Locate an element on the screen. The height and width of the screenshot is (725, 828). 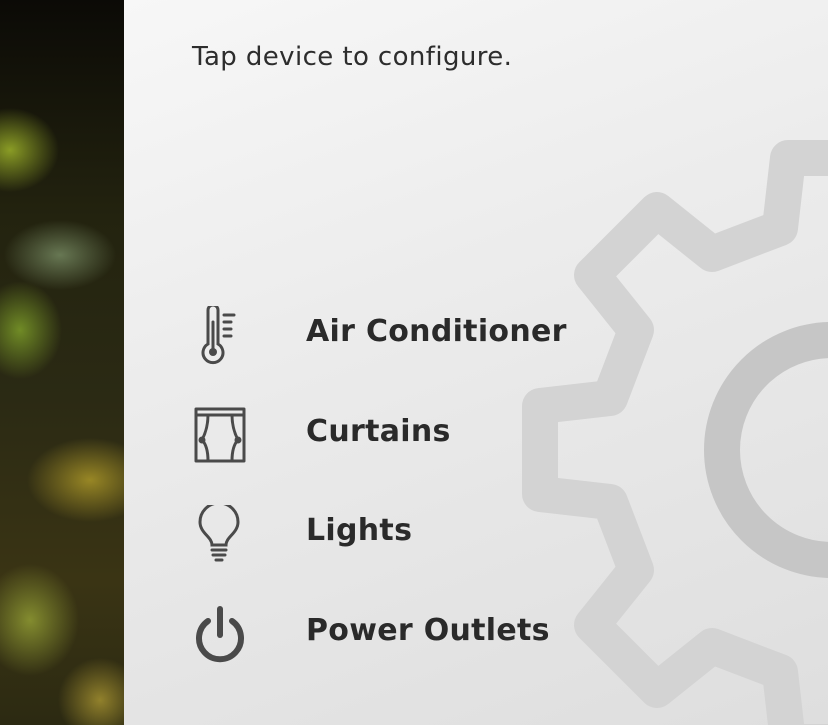
instruction-text: Tap device to configure. is located at coordinates (352, 57).